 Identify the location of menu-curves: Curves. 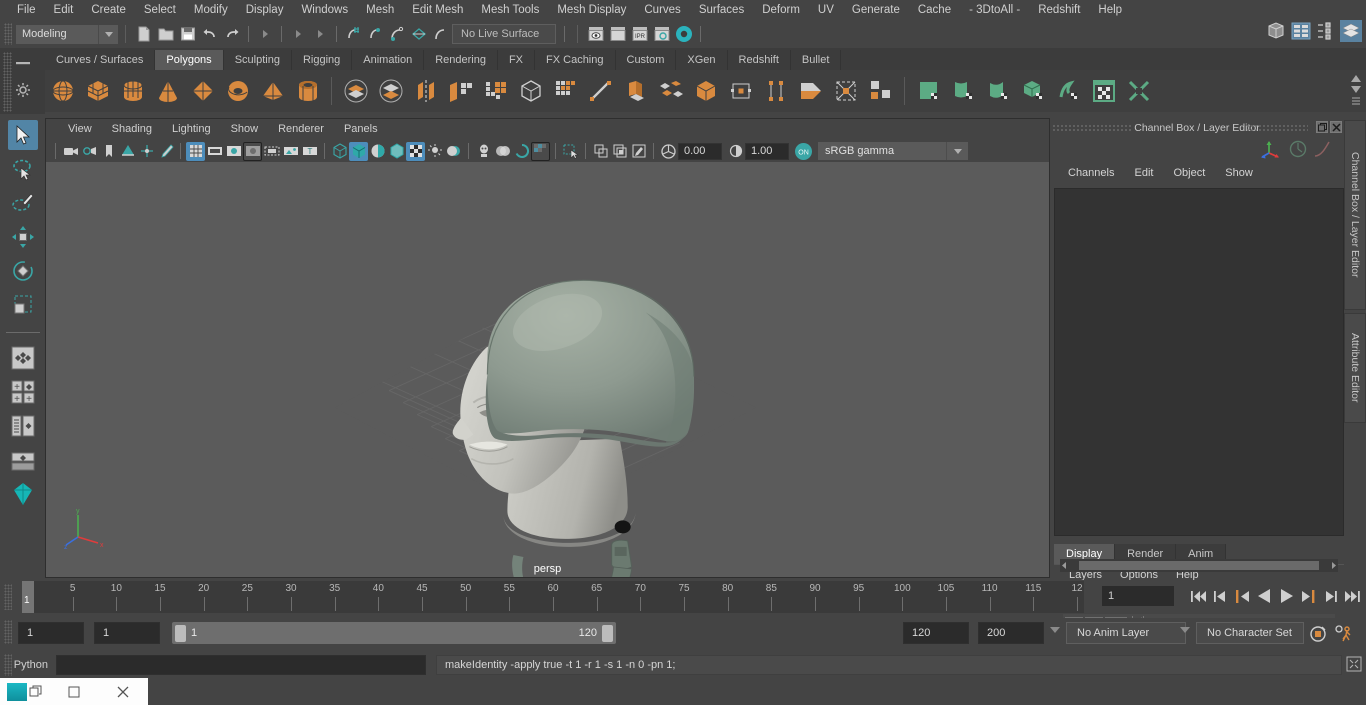
(662, 10).